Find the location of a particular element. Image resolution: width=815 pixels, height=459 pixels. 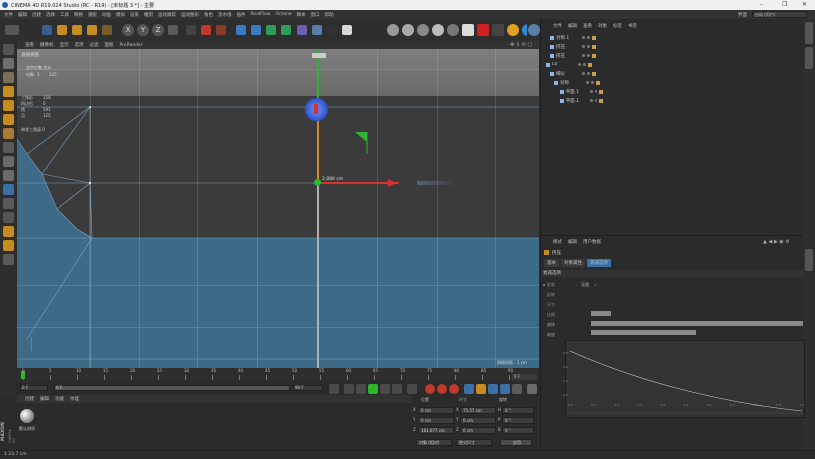

x-axis-lock-icon: X is located at coordinates (128, 30).